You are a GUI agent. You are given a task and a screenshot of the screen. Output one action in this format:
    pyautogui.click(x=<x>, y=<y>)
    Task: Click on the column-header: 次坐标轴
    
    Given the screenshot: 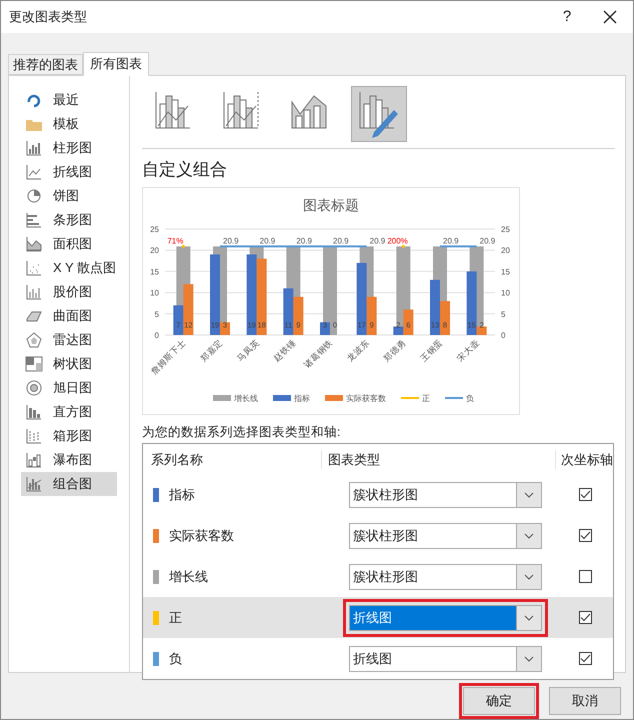 What is the action you would take?
    pyautogui.click(x=586, y=459)
    